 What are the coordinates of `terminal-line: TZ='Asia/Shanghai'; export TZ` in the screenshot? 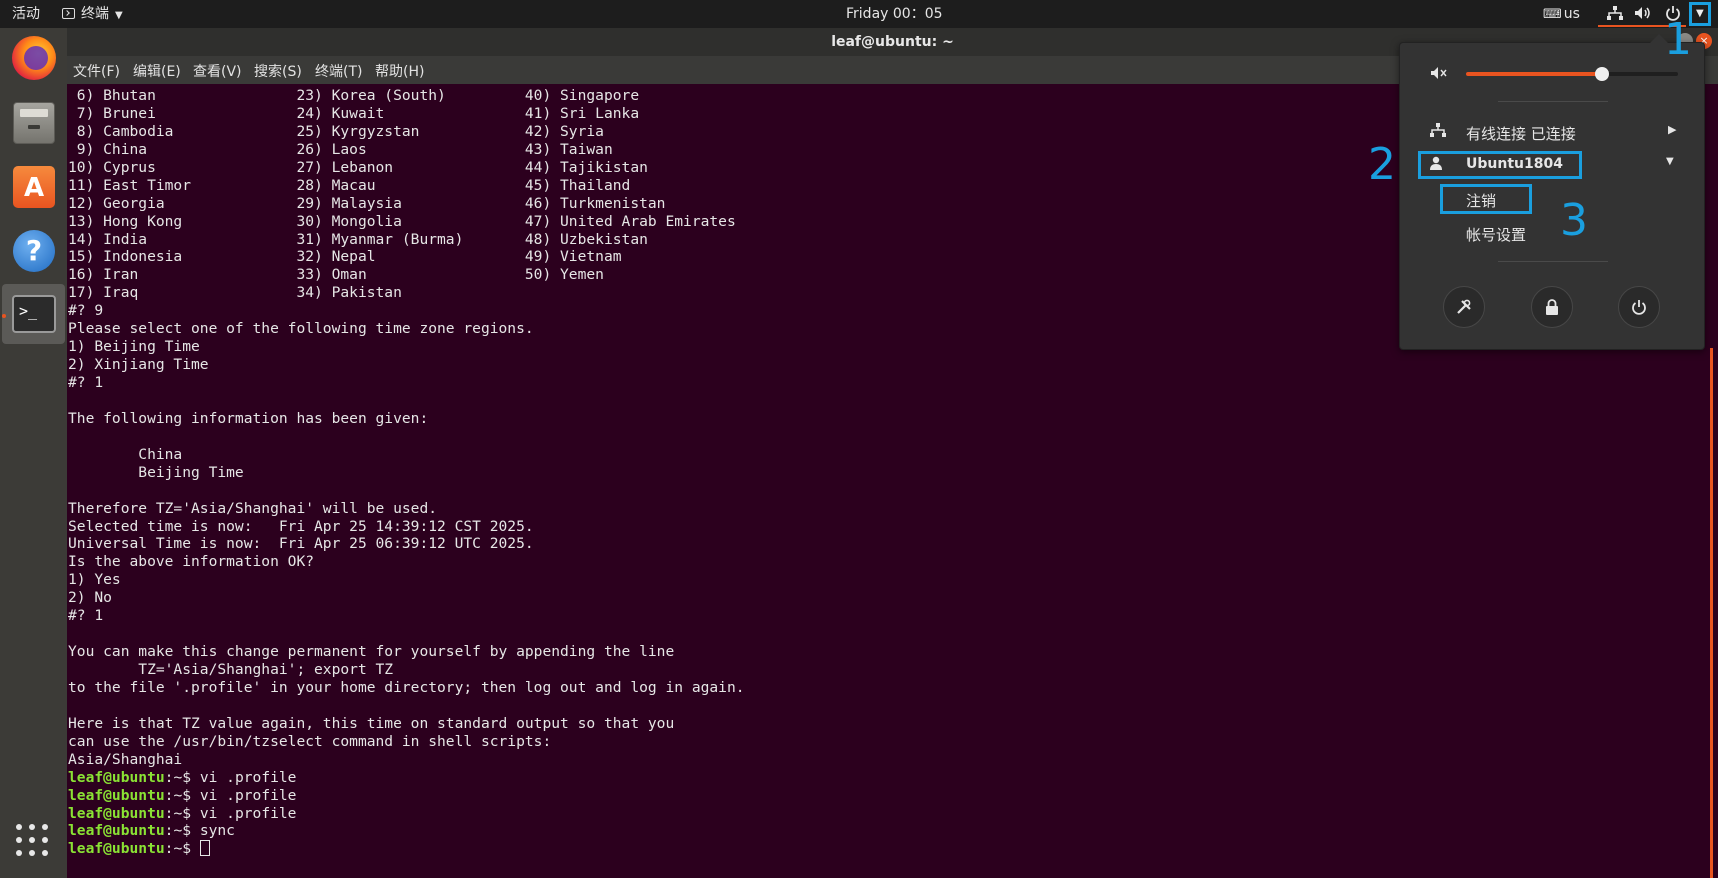 It's located at (231, 669).